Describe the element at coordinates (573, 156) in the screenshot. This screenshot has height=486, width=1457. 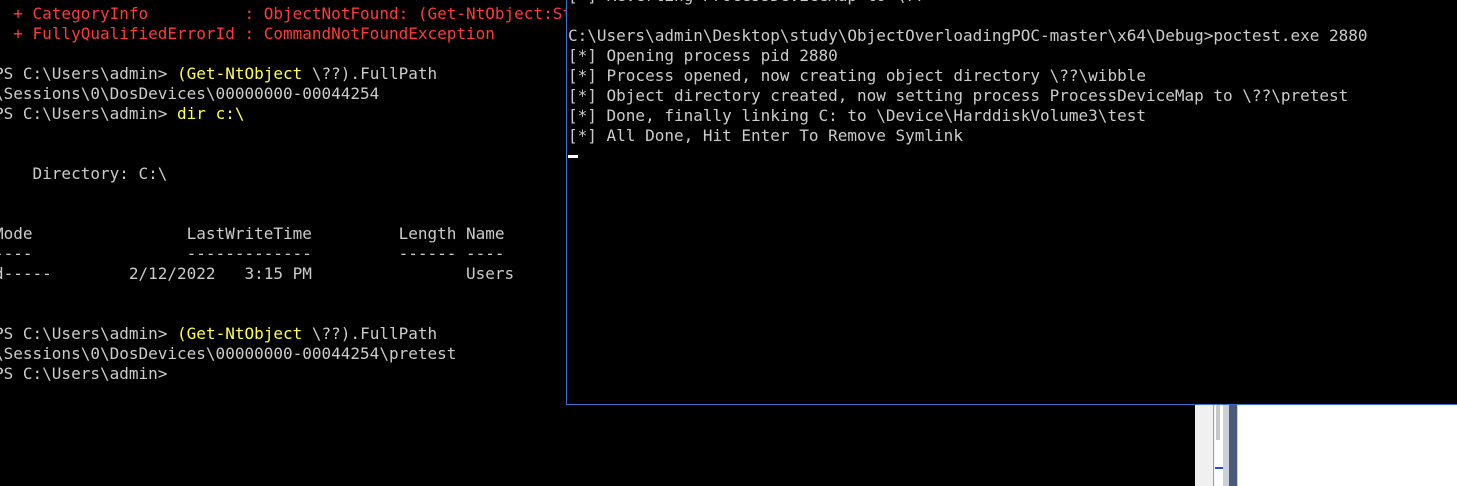
I see `text-cursor` at that location.